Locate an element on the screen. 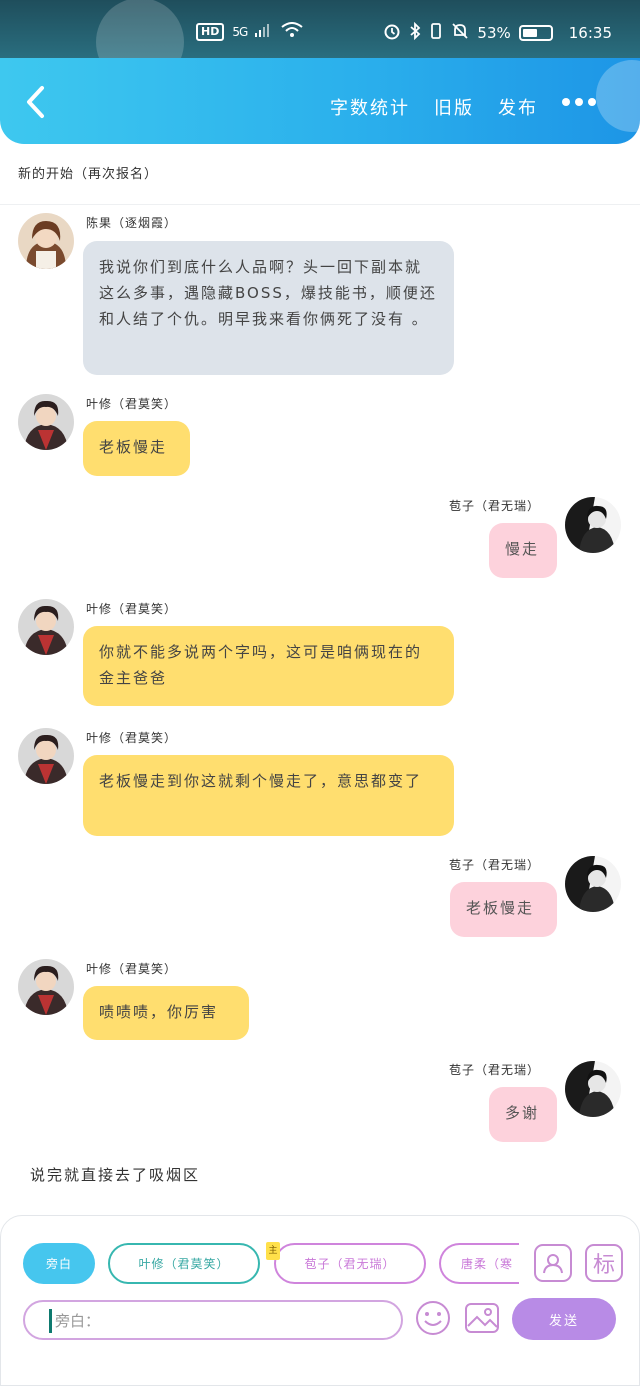  message-input: 旁白： is located at coordinates (213, 1320).